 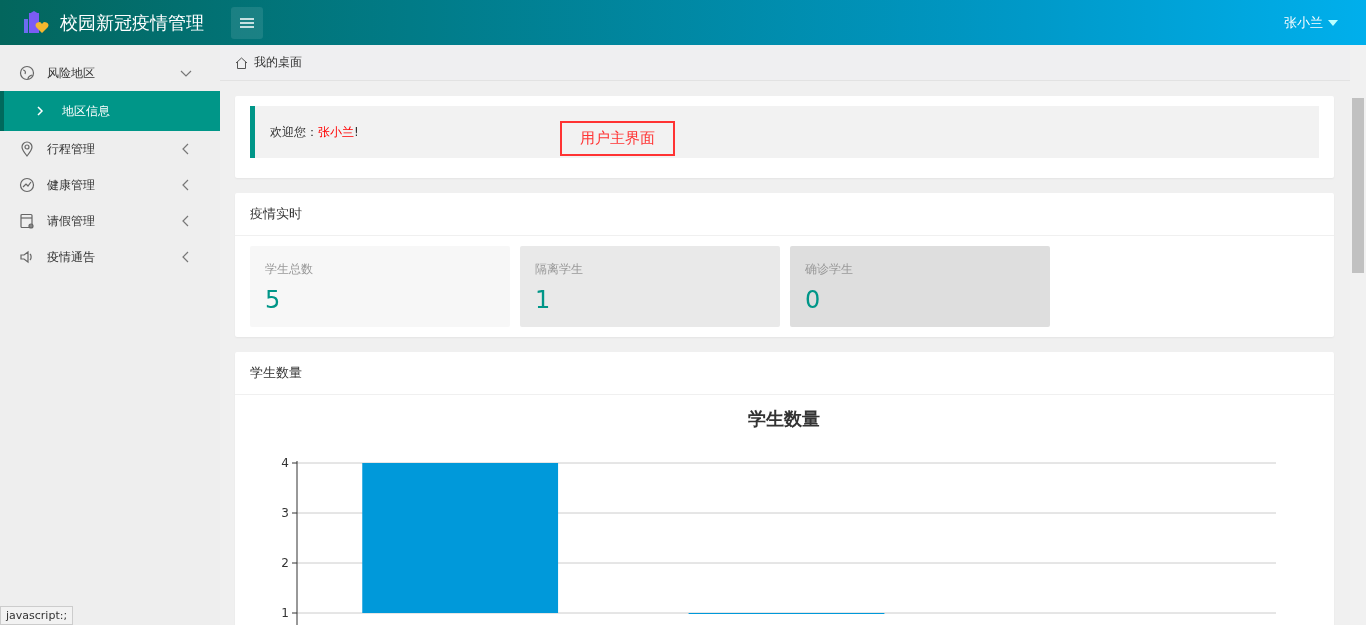 I want to click on menu-icon, so click(x=247, y=22).